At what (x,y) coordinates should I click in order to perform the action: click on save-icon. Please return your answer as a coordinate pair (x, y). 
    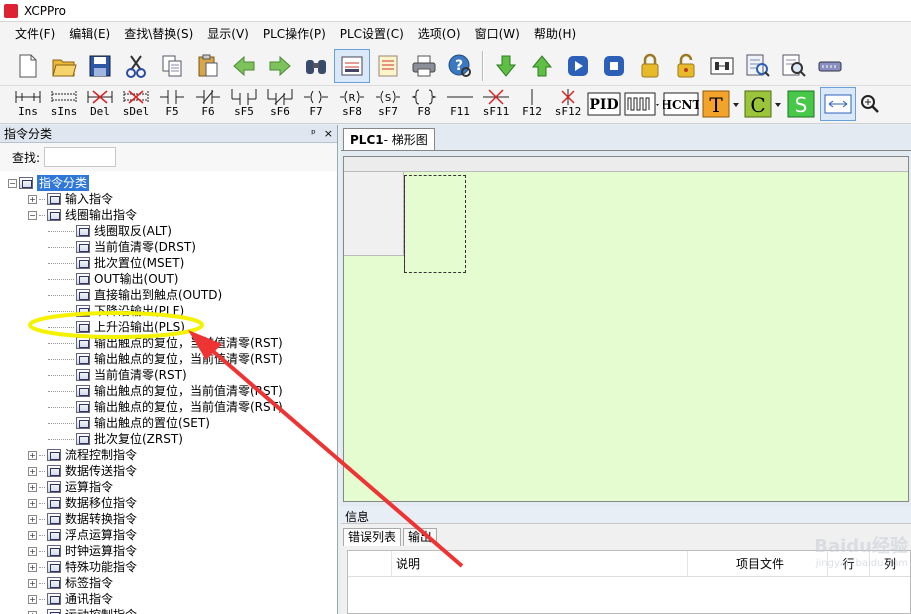
    Looking at the image, I should click on (100, 66).